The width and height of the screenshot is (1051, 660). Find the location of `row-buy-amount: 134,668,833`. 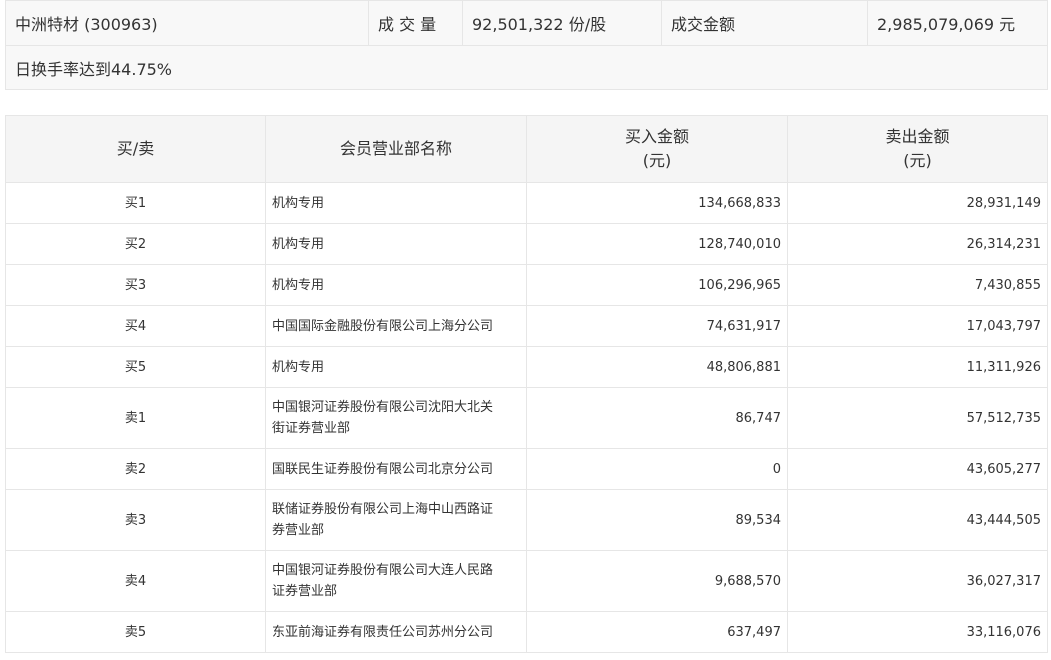

row-buy-amount: 134,668,833 is located at coordinates (657, 203).